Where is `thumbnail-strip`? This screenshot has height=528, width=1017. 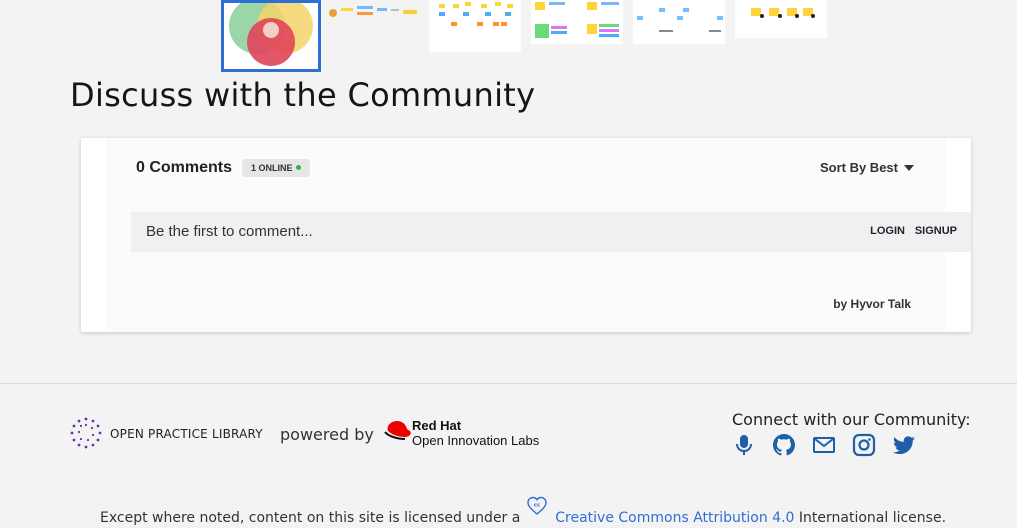
thumbnail-strip is located at coordinates (508, 36).